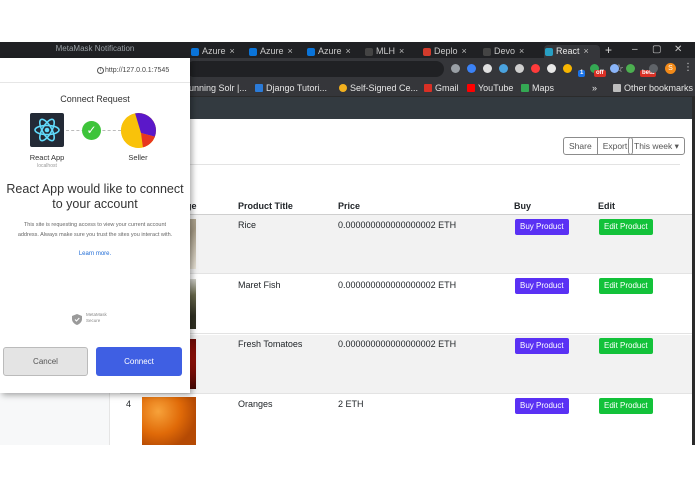 The image size is (695, 494). Describe the element at coordinates (670, 68) in the screenshot. I see `profile-avatar: S` at that location.